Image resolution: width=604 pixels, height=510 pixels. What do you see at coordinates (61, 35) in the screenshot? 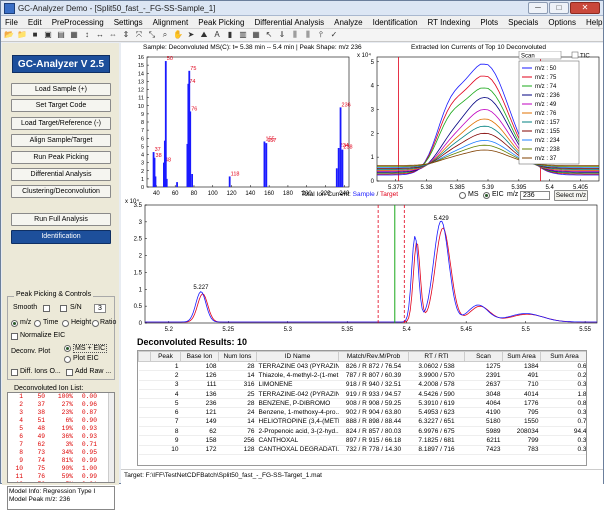
I see `print-icon: ▤` at bounding box center [61, 35].